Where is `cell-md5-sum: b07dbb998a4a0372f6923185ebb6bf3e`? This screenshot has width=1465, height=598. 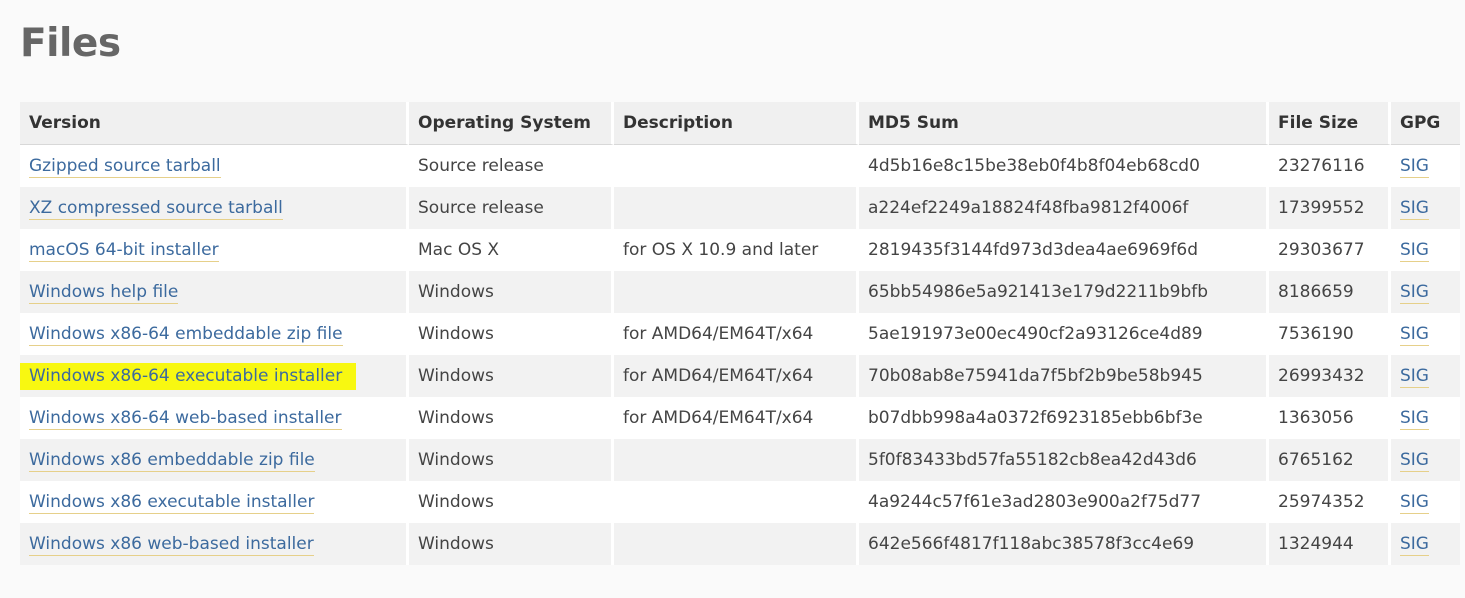
cell-md5-sum: b07dbb998a4a0372f6923185ebb6bf3e is located at coordinates (1064, 418).